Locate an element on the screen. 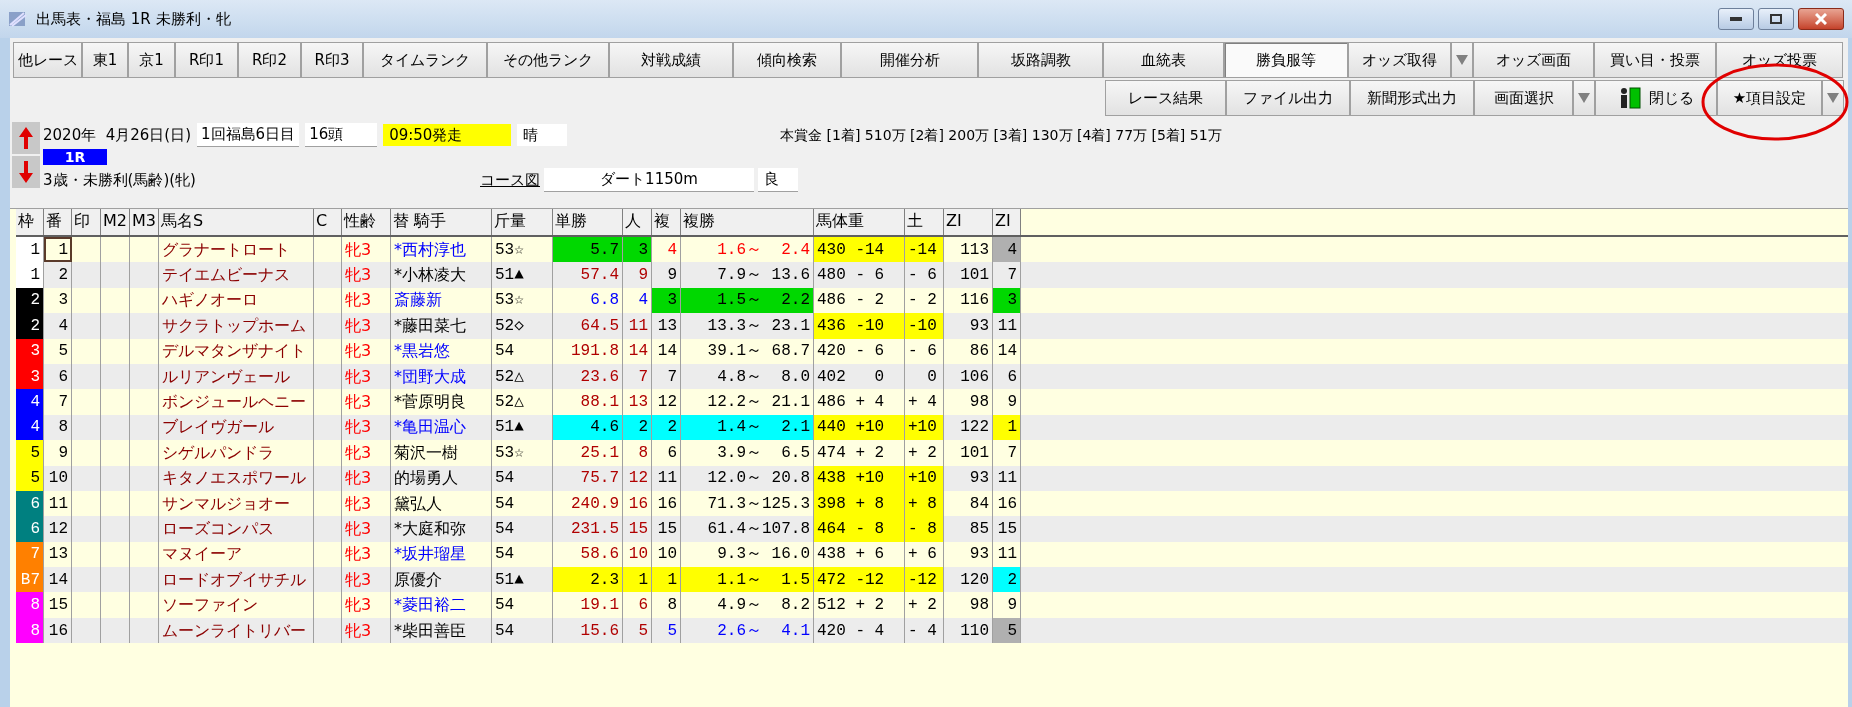  minimize-button is located at coordinates (1736, 19).